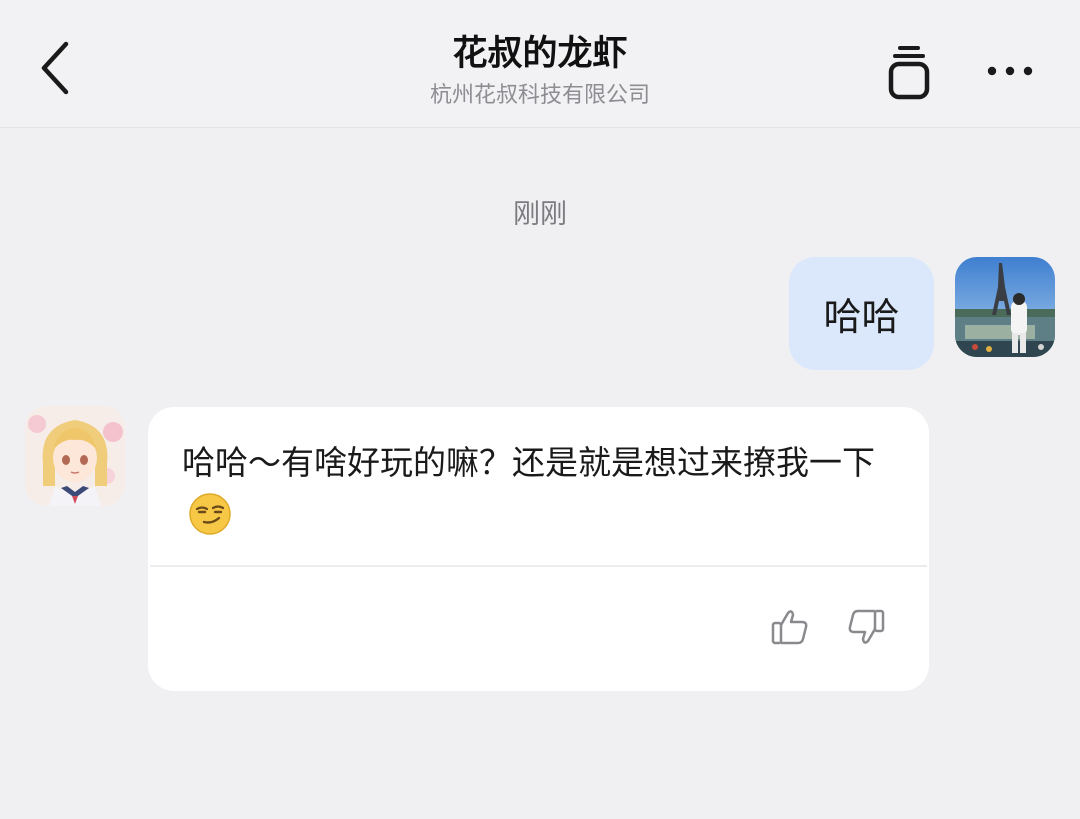 The width and height of the screenshot is (1080, 819). I want to click on page-title: 花叔的龙虾, so click(540, 54).